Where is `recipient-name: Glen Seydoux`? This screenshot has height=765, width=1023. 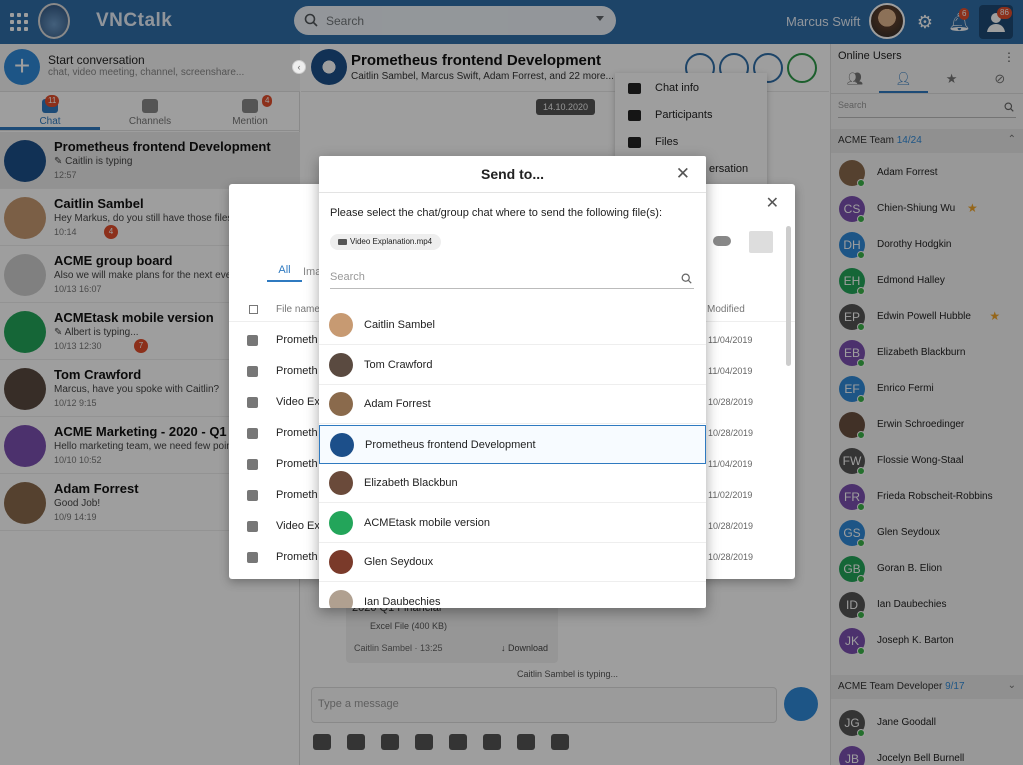 recipient-name: Glen Seydoux is located at coordinates (399, 562).